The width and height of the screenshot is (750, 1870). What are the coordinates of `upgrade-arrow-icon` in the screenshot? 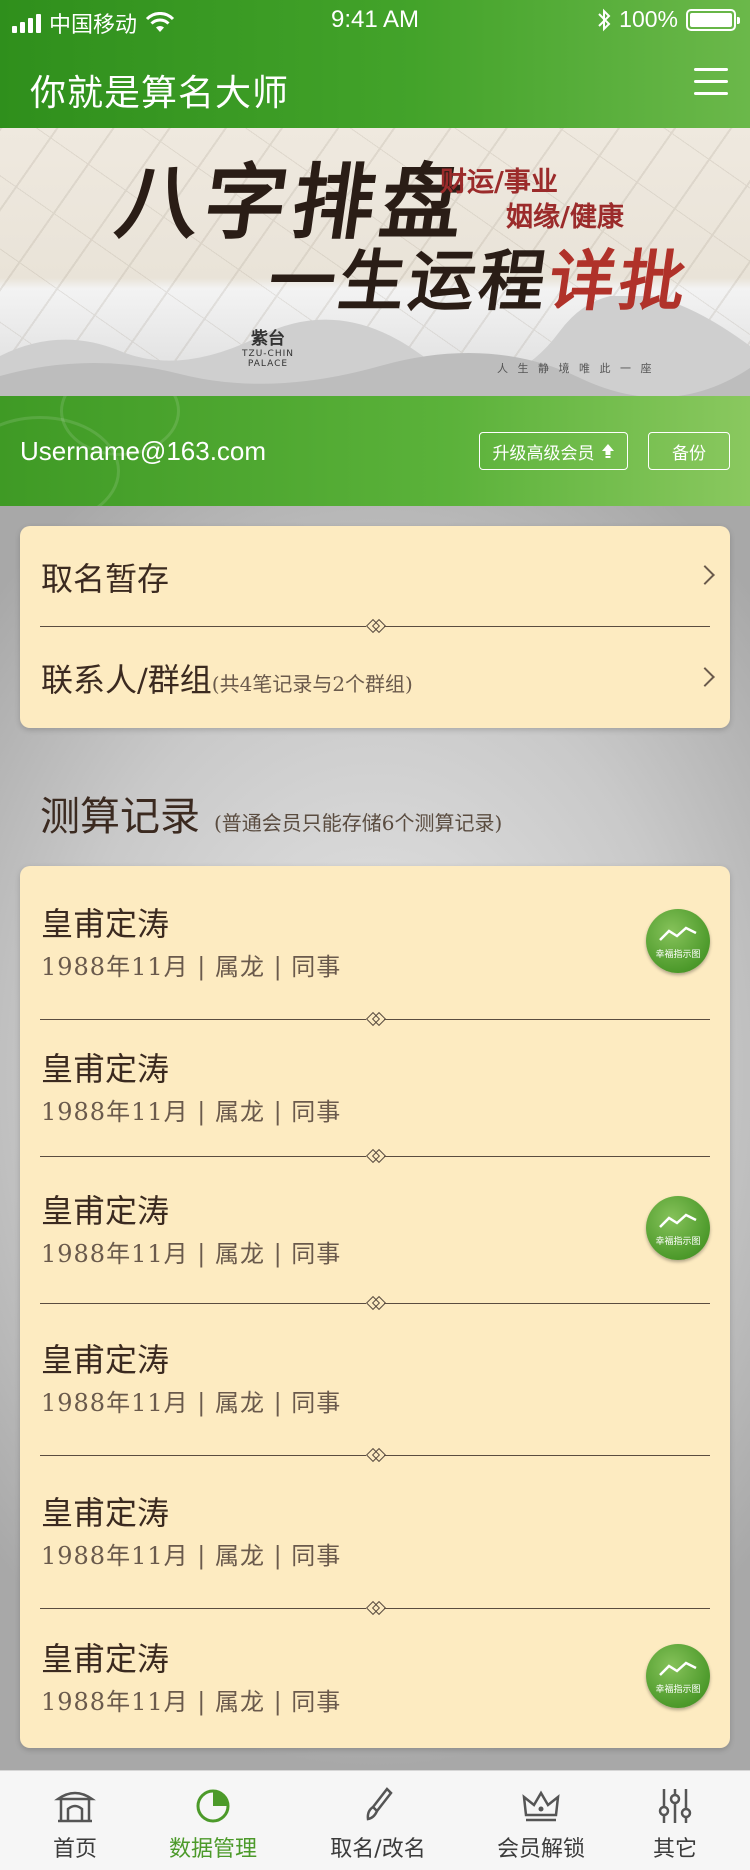 It's located at (607, 451).